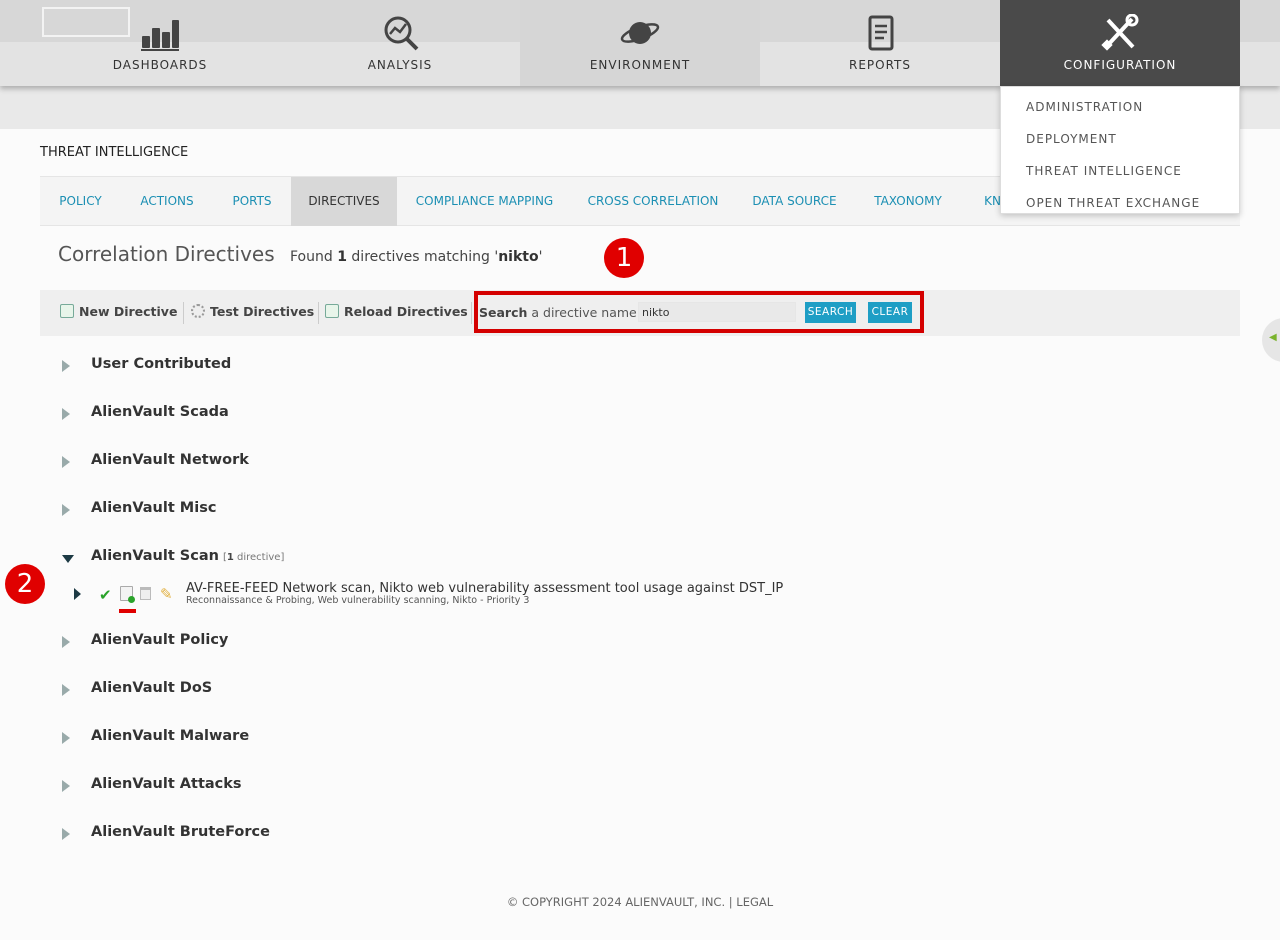  What do you see at coordinates (653, 201) in the screenshot?
I see `tab-cross-correlation: CROSS CORRELATION` at bounding box center [653, 201].